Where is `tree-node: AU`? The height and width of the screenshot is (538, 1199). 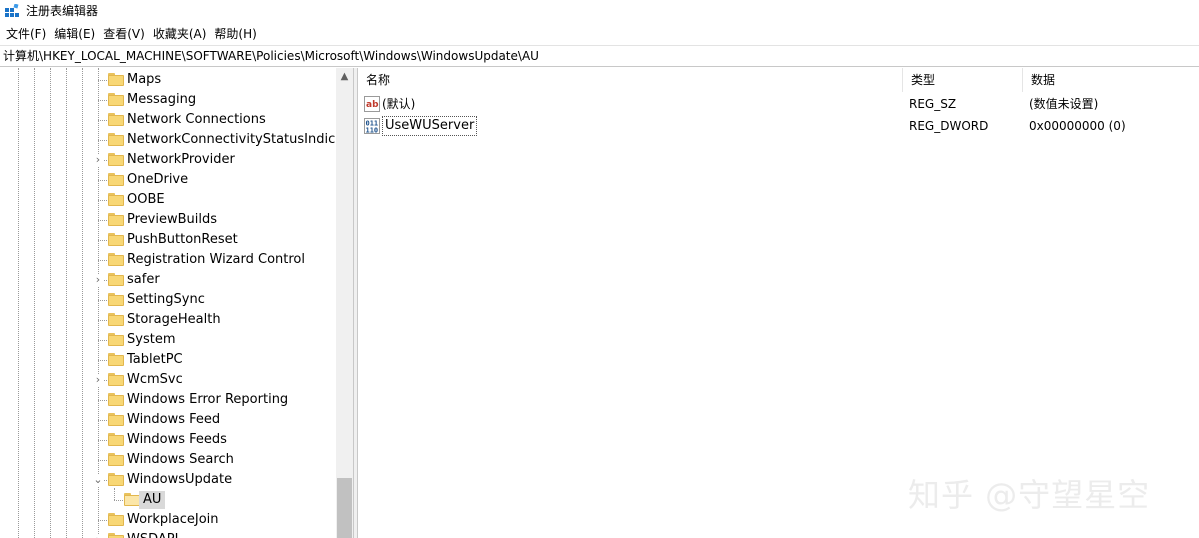
tree-node: AU is located at coordinates (168, 500).